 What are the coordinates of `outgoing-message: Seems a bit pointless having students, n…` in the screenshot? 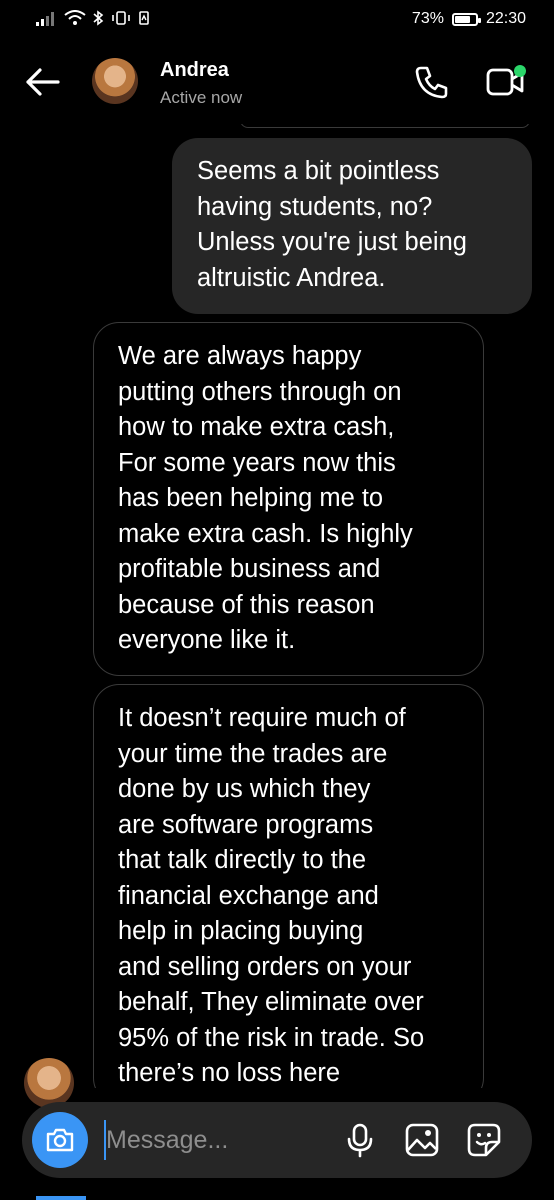 It's located at (352, 226).